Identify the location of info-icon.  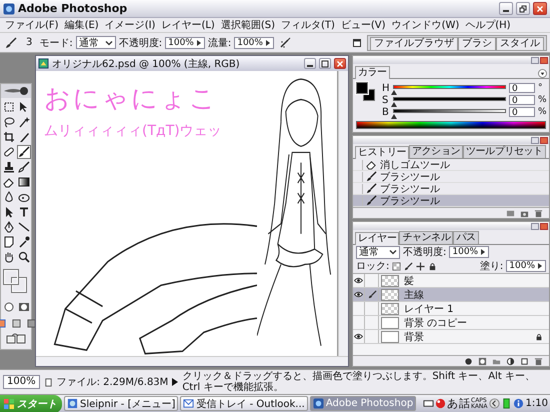
(518, 403).